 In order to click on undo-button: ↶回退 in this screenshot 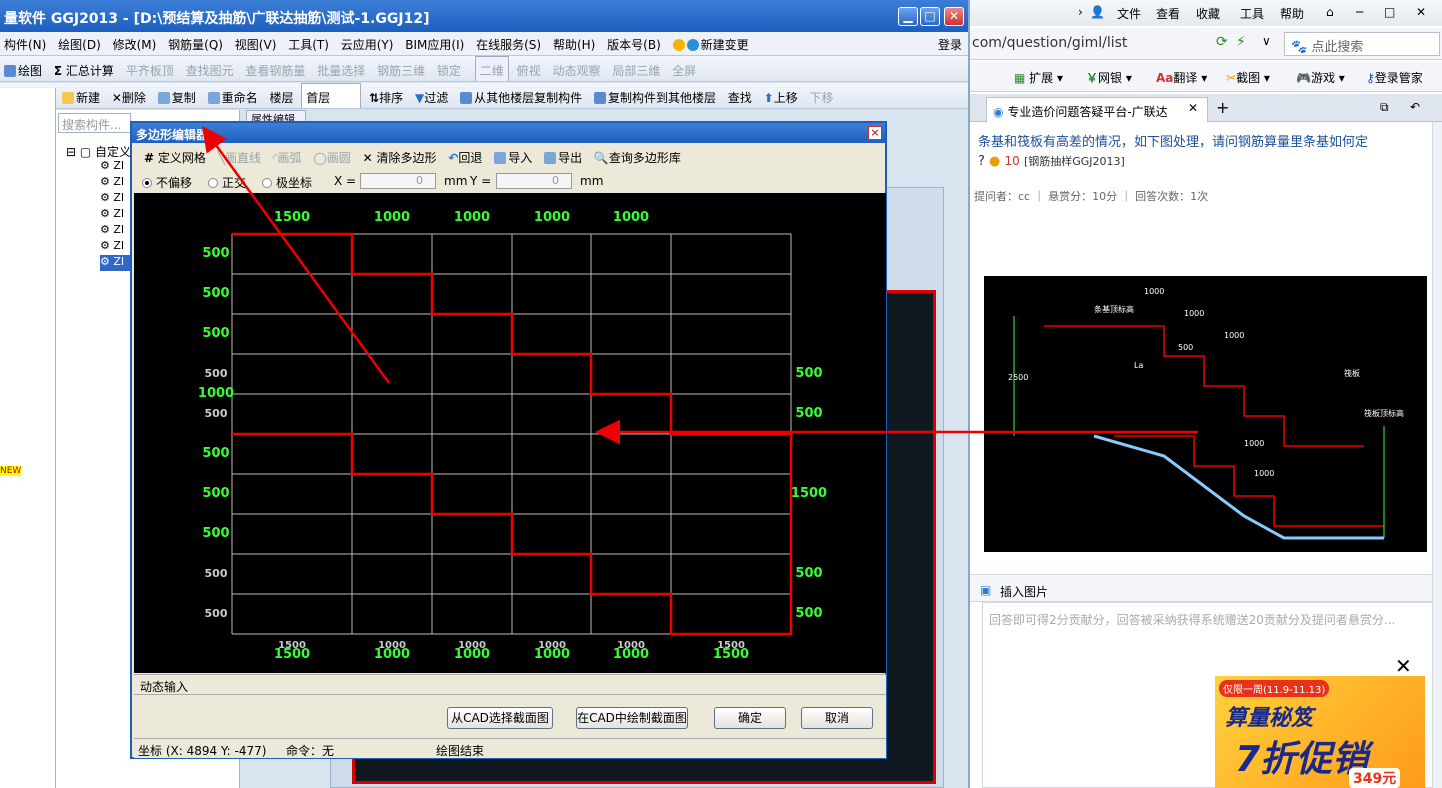, I will do `click(465, 157)`.